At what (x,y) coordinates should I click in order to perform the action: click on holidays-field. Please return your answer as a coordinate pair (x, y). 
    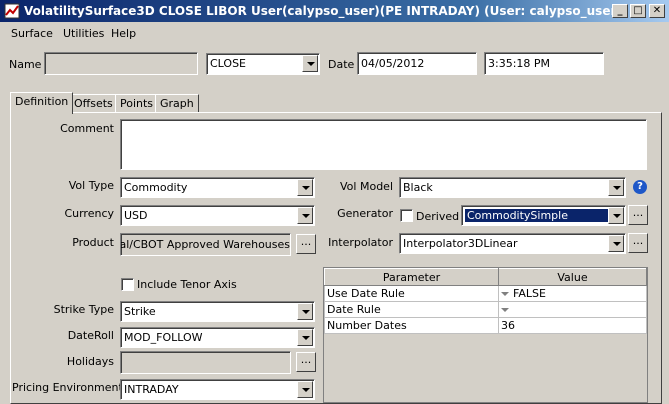
    Looking at the image, I should click on (205, 362).